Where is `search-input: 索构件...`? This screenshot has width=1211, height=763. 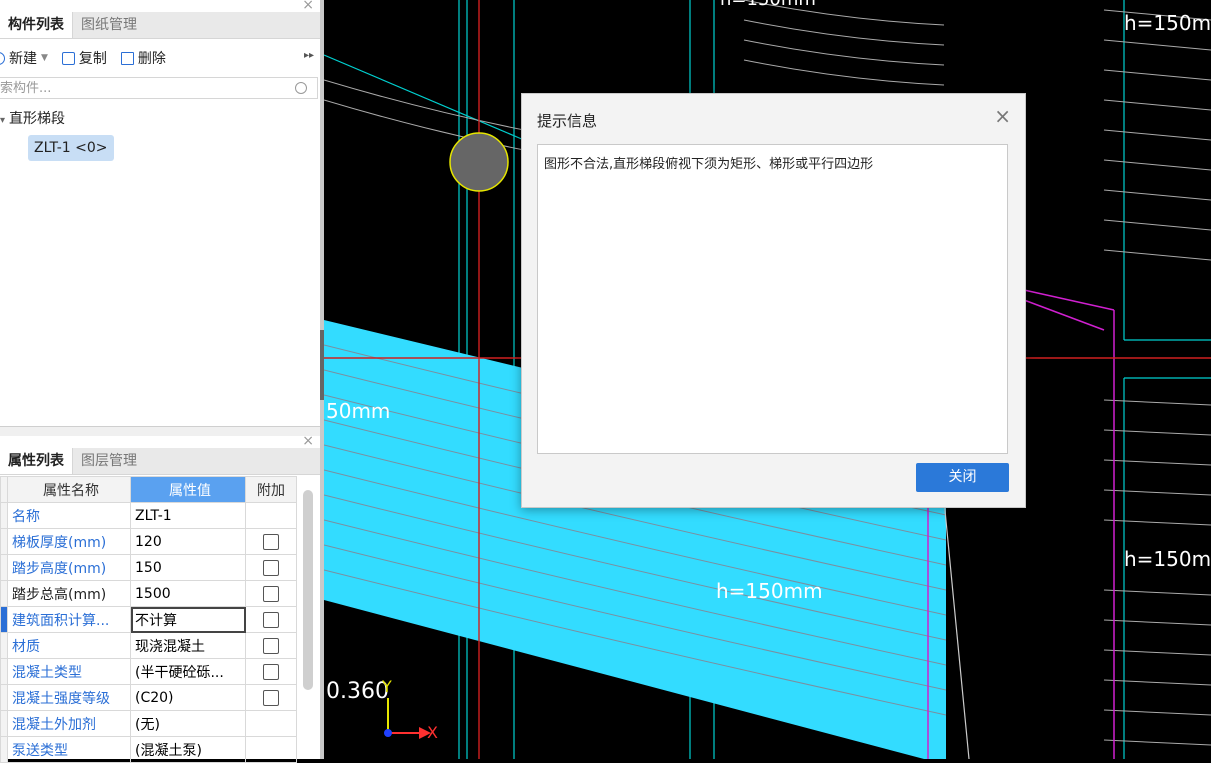
search-input: 索构件... is located at coordinates (159, 88).